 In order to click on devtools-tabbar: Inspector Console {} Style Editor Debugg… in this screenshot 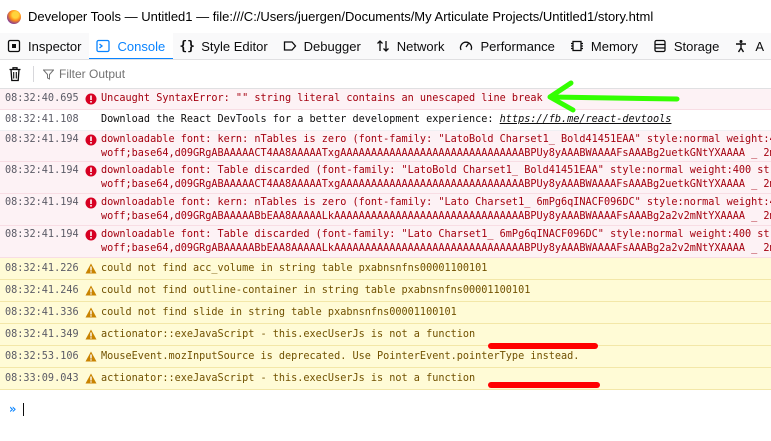, I will do `click(385, 46)`.